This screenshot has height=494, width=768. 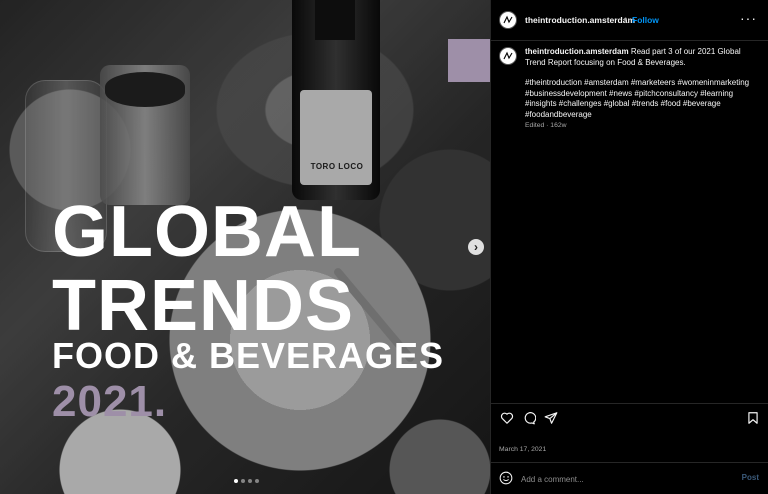 I want to click on emoji-icon, so click(x=506, y=478).